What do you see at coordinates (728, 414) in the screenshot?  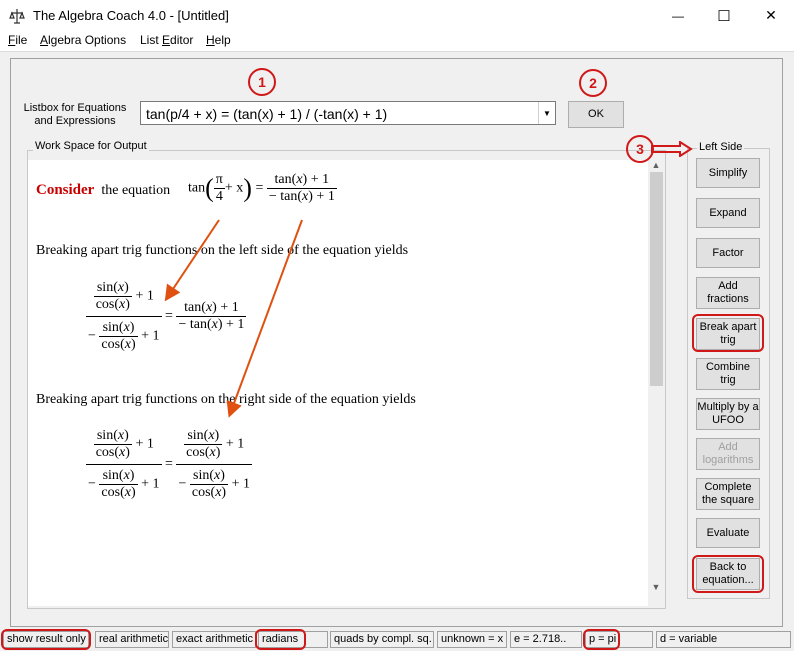 I see `multiply-ufoo-button: Multiply by a UFOO` at bounding box center [728, 414].